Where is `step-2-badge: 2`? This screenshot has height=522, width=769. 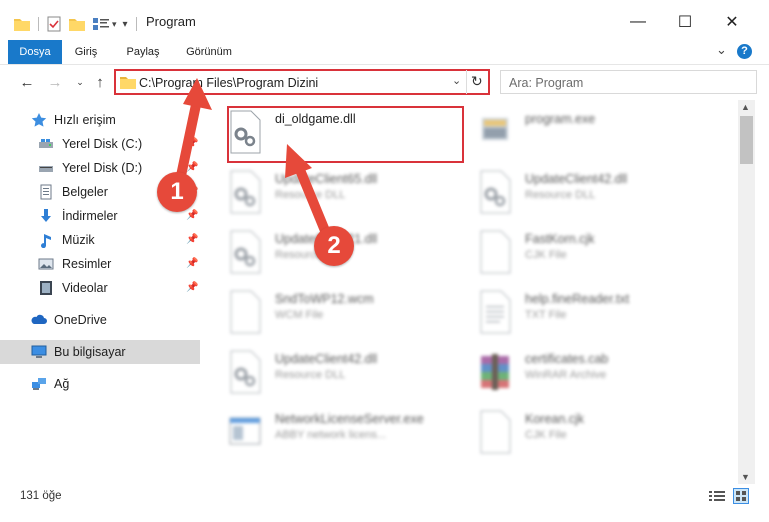 step-2-badge: 2 is located at coordinates (334, 246).